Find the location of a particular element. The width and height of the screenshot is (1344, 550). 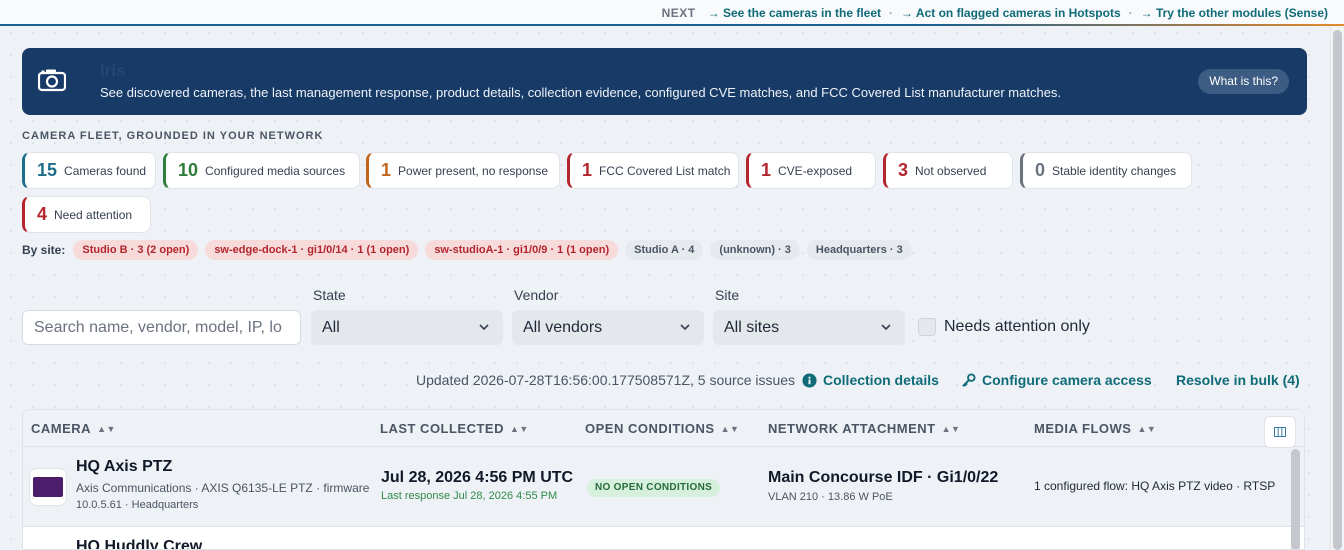

site-chip: (unknown) · 3 is located at coordinates (755, 250).